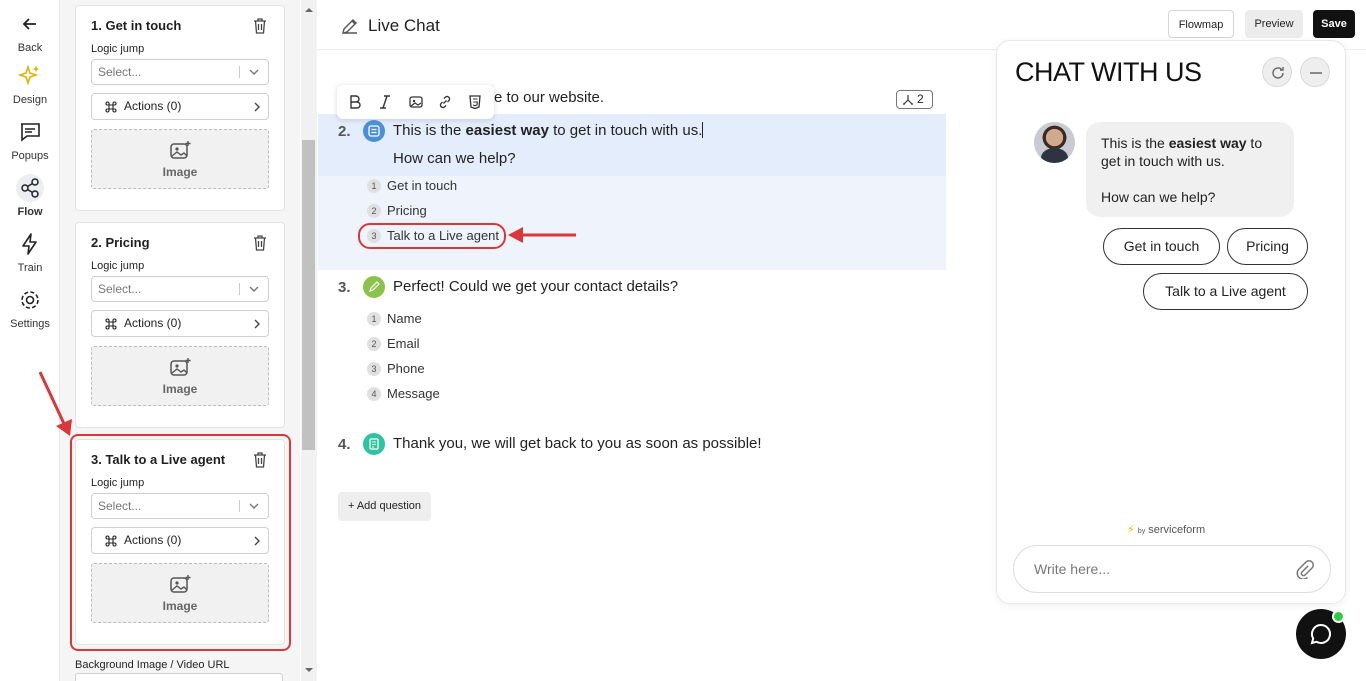  What do you see at coordinates (355, 102) in the screenshot?
I see `bold-icon` at bounding box center [355, 102].